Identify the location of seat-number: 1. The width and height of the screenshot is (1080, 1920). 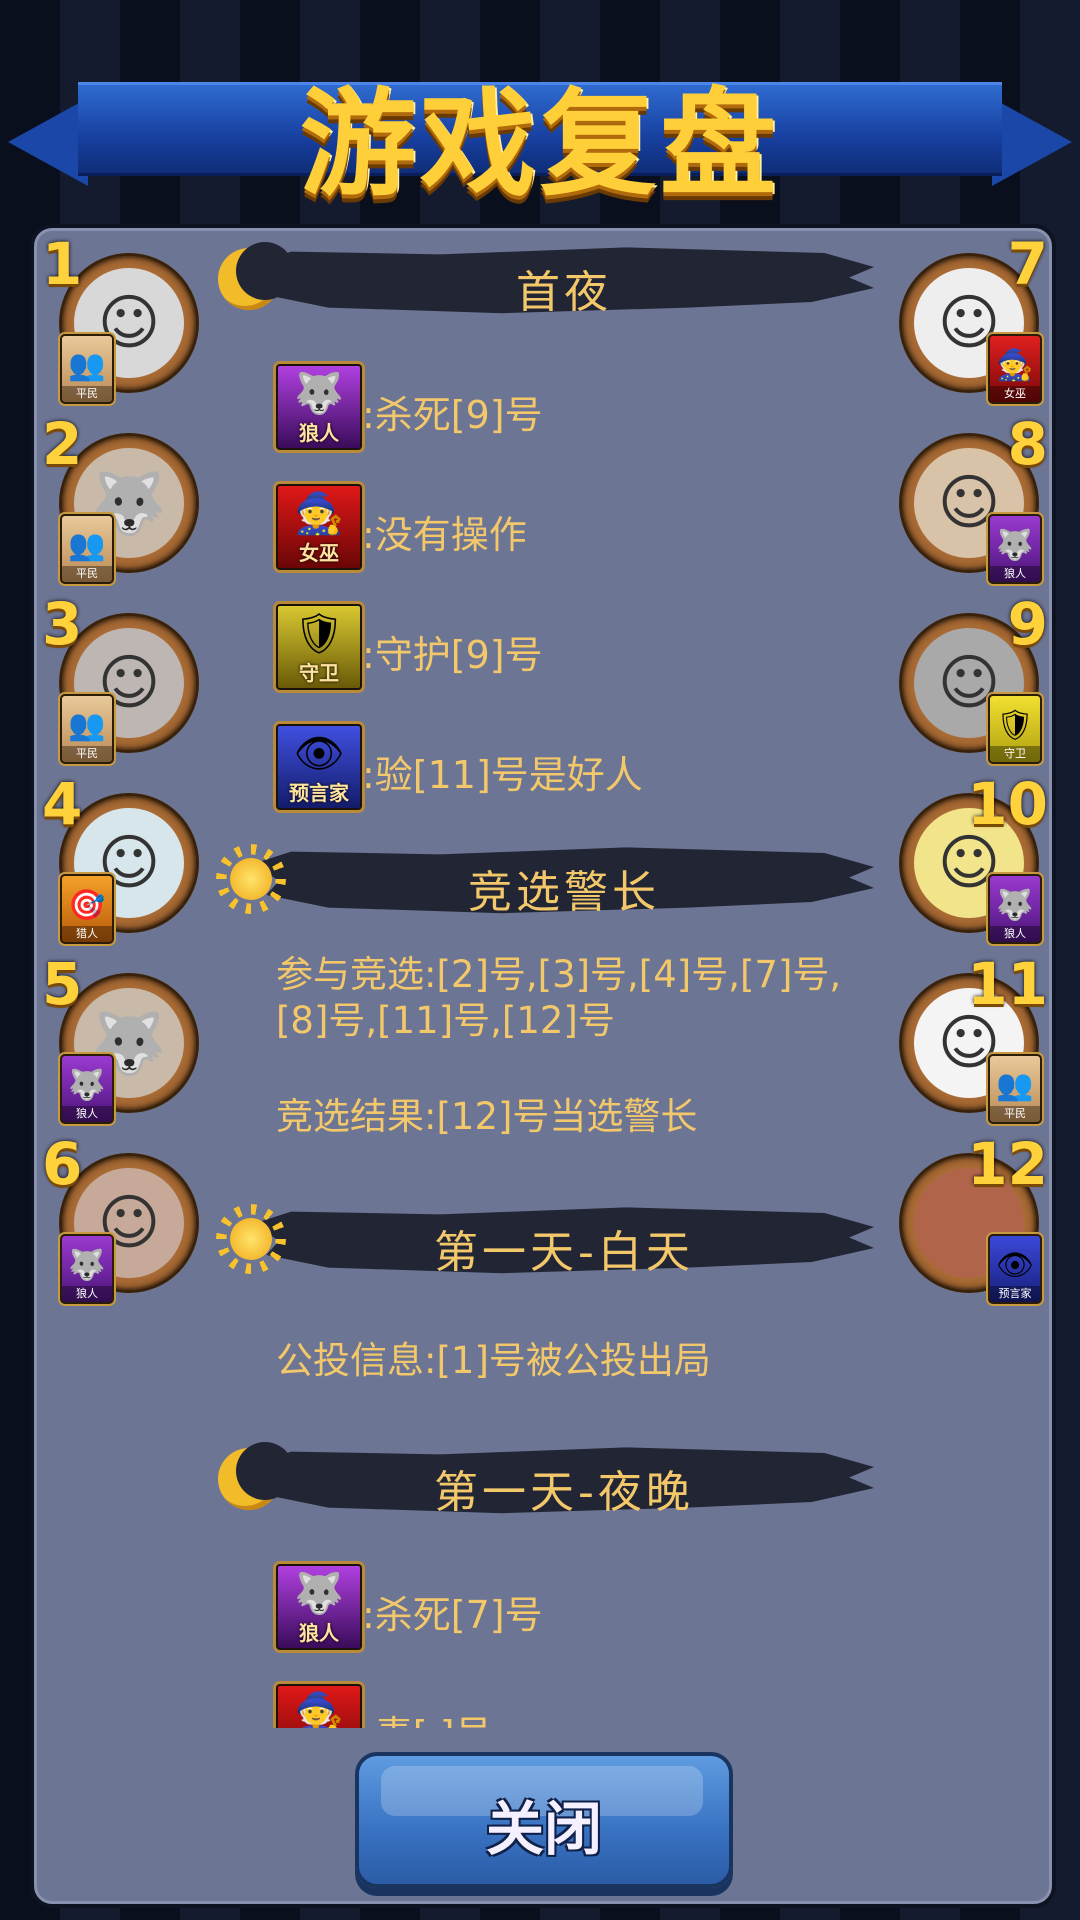
(62, 264).